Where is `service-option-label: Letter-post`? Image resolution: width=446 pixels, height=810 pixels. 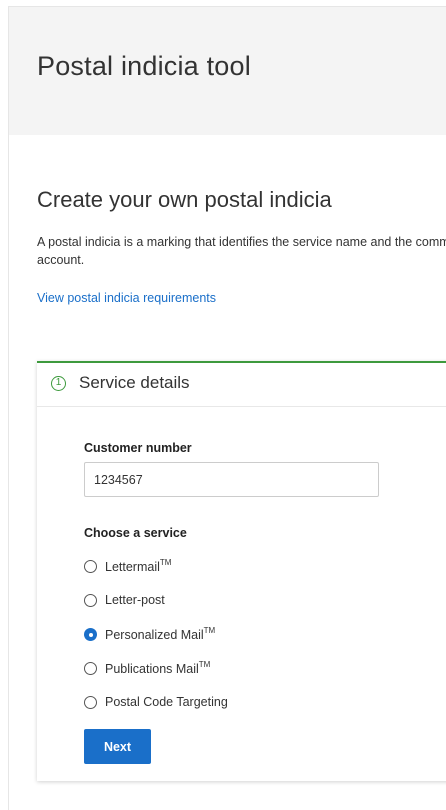 service-option-label: Letter-post is located at coordinates (135, 600).